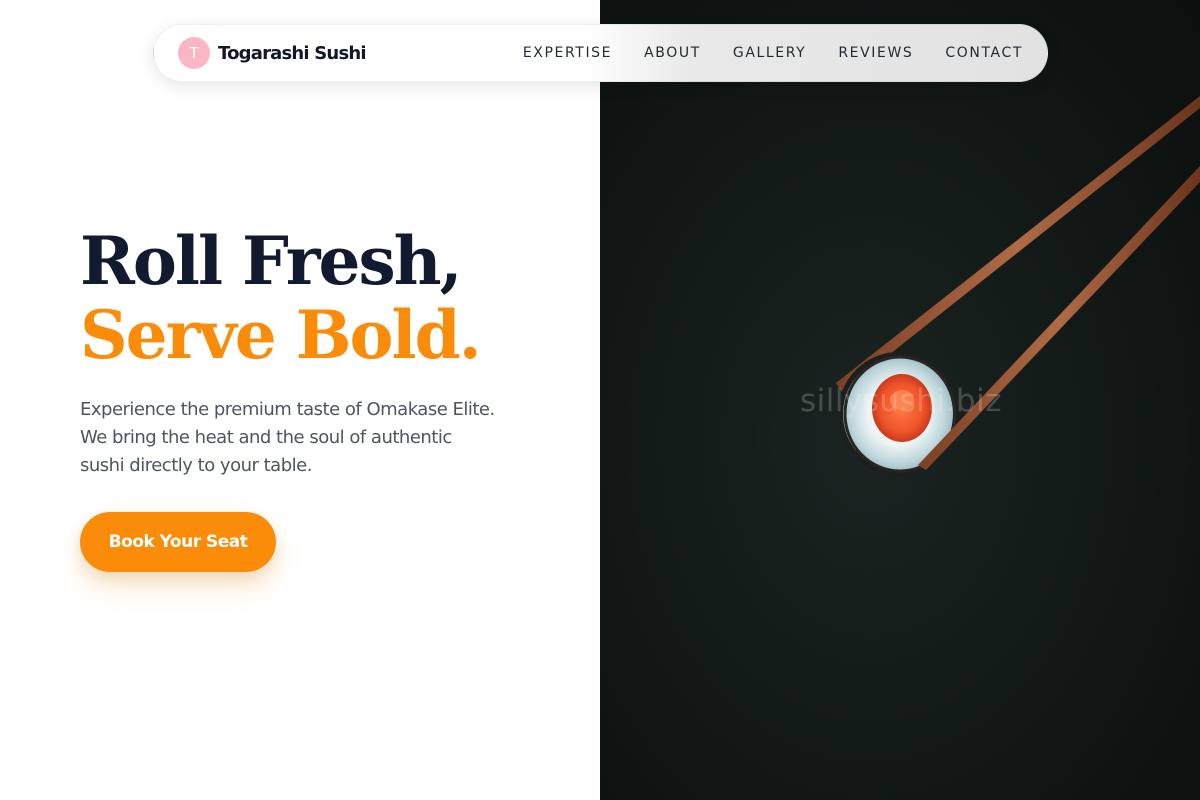  I want to click on brand-name: Togarashi Sushi, so click(292, 53).